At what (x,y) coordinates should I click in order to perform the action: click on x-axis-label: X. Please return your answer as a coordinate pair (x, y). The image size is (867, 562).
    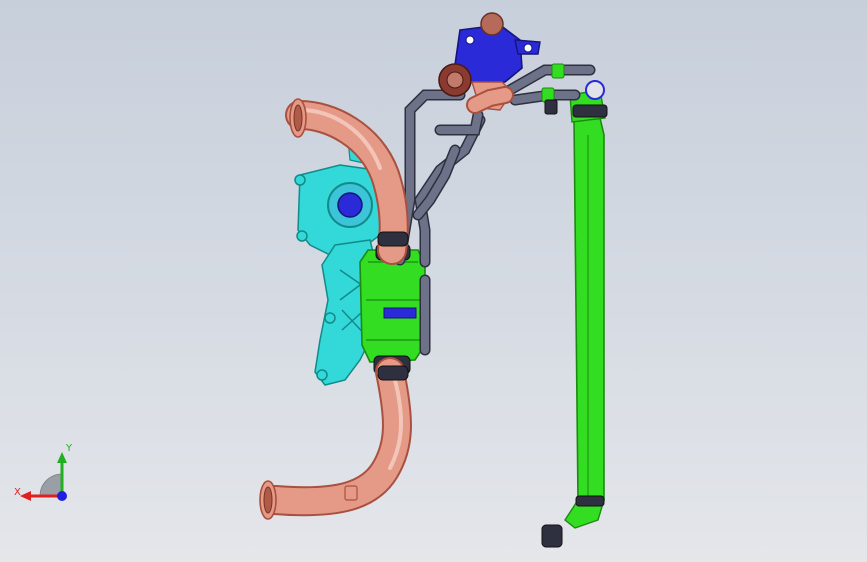
    Looking at the image, I should click on (17, 492).